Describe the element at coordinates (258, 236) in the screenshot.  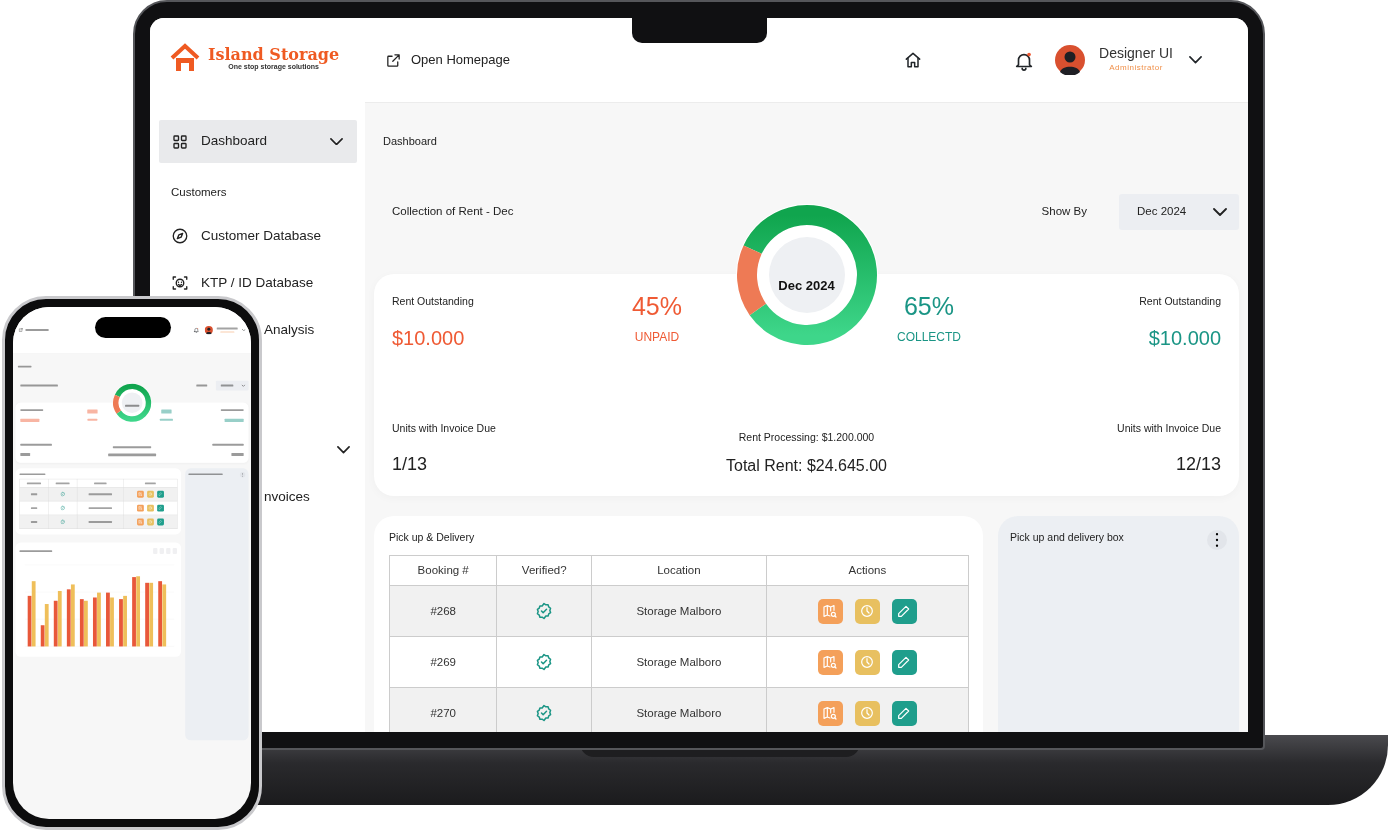
I see `sidebar-item: Customer Database` at that location.